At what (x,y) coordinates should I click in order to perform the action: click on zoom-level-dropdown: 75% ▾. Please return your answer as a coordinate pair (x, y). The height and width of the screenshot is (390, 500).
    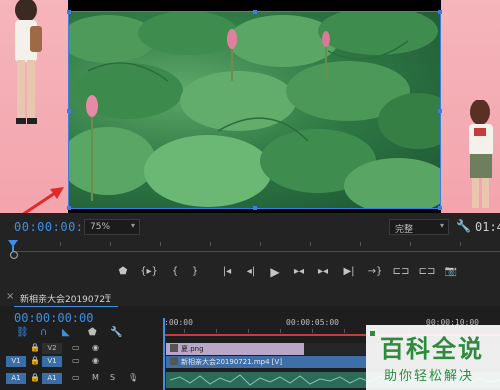
    Looking at the image, I should click on (112, 227).